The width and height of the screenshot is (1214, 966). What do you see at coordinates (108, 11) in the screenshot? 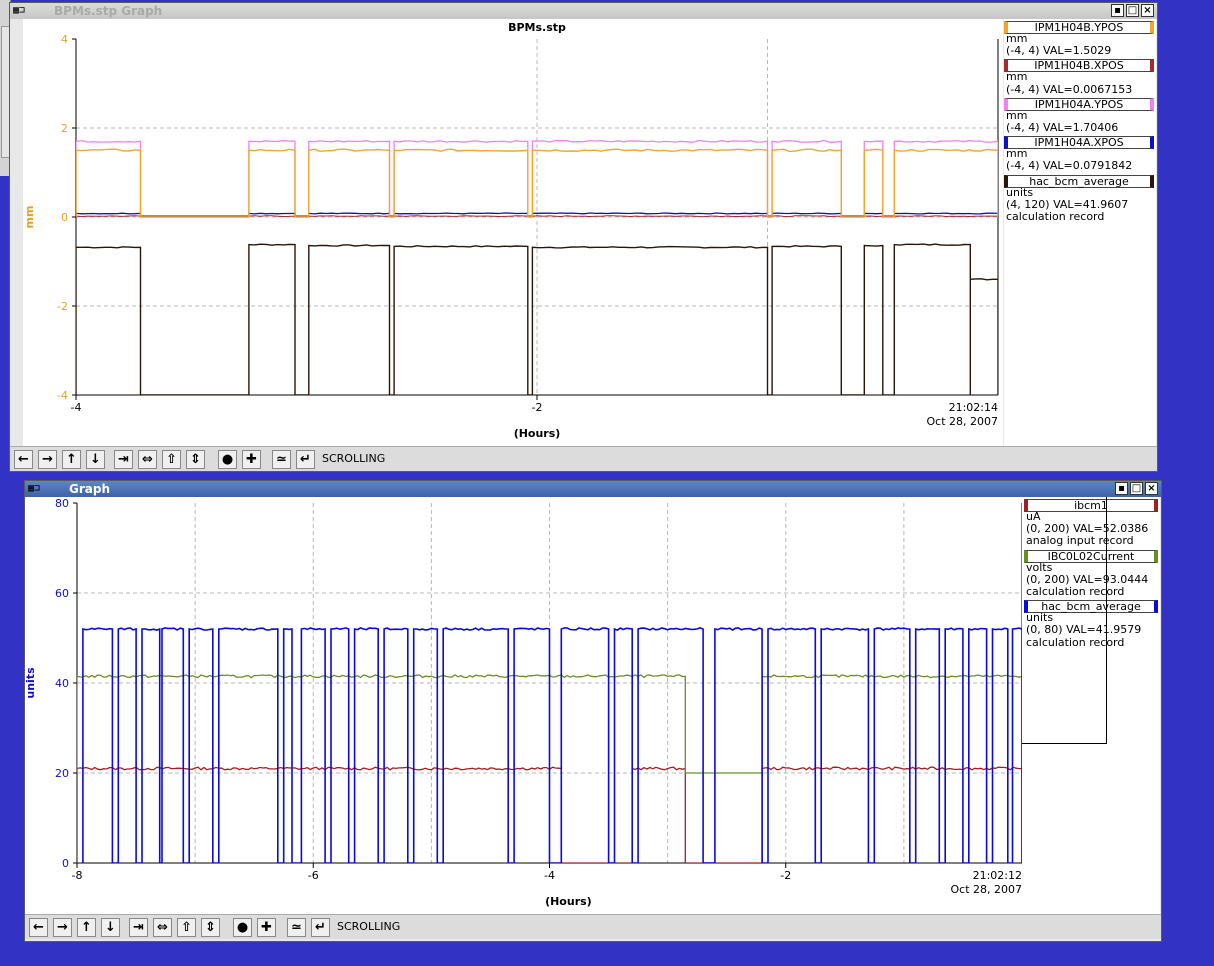
I see `window-title: BPMs.stp Graph` at bounding box center [108, 11].